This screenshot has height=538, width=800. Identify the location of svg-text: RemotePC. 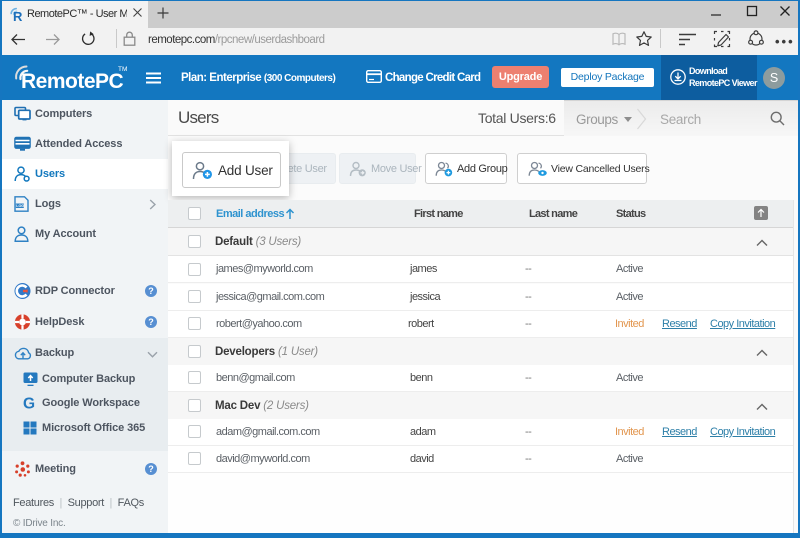
(72, 81).